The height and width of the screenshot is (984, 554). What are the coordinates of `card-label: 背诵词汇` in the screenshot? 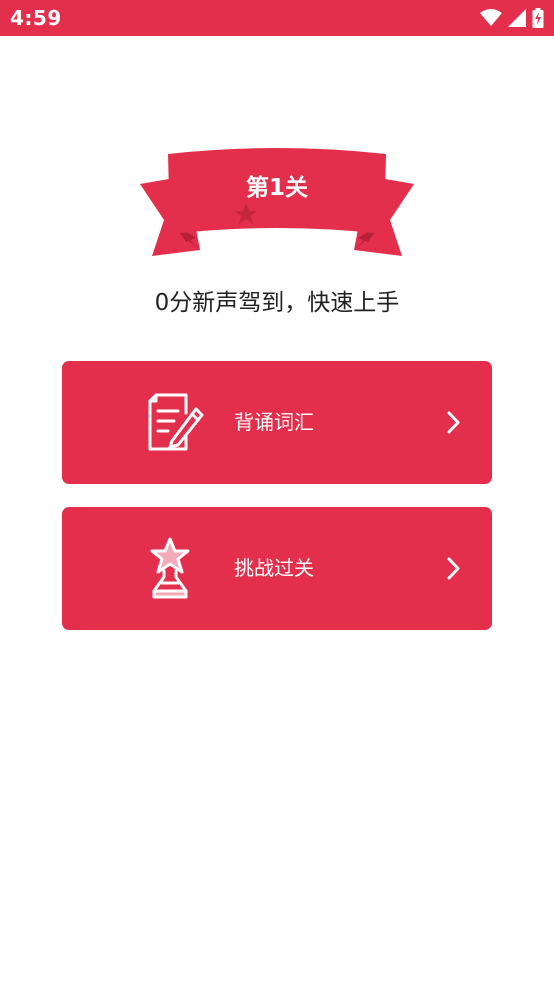 It's located at (274, 422).